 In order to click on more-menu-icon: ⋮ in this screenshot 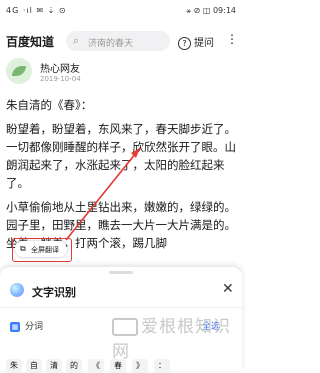, I will do `click(232, 39)`.